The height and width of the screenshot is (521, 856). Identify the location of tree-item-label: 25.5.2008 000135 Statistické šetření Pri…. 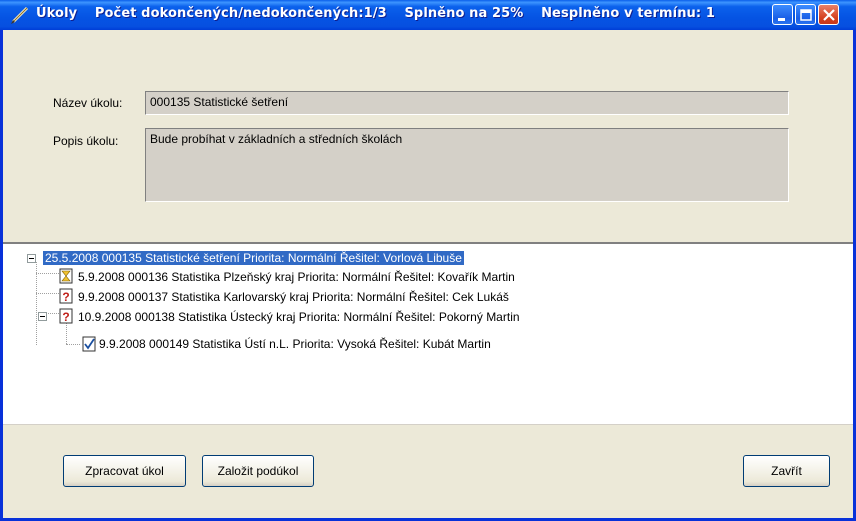
(253, 258).